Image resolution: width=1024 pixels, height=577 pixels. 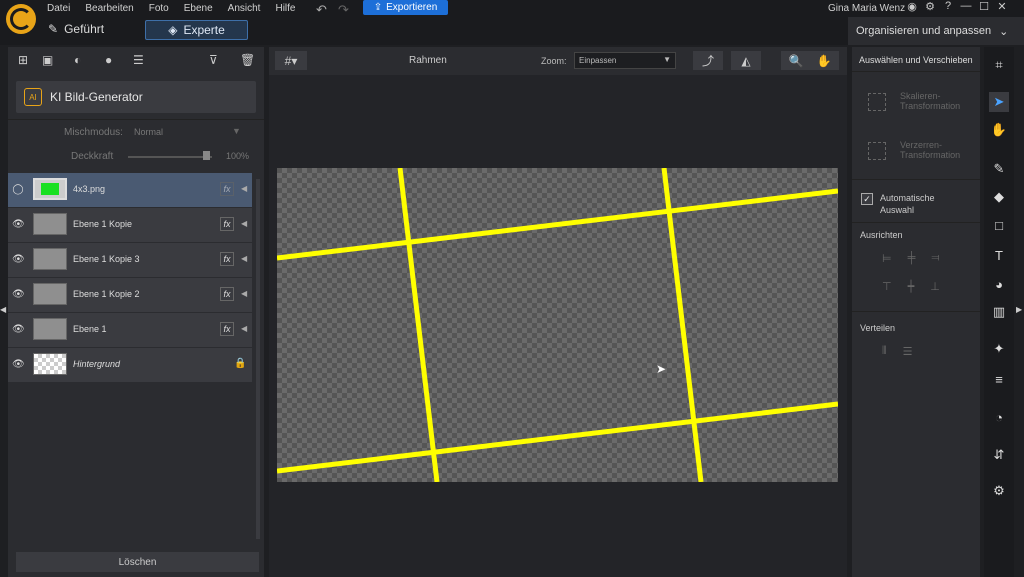 What do you see at coordinates (138, 60) in the screenshot?
I see `layer-options-icon: ☰` at bounding box center [138, 60].